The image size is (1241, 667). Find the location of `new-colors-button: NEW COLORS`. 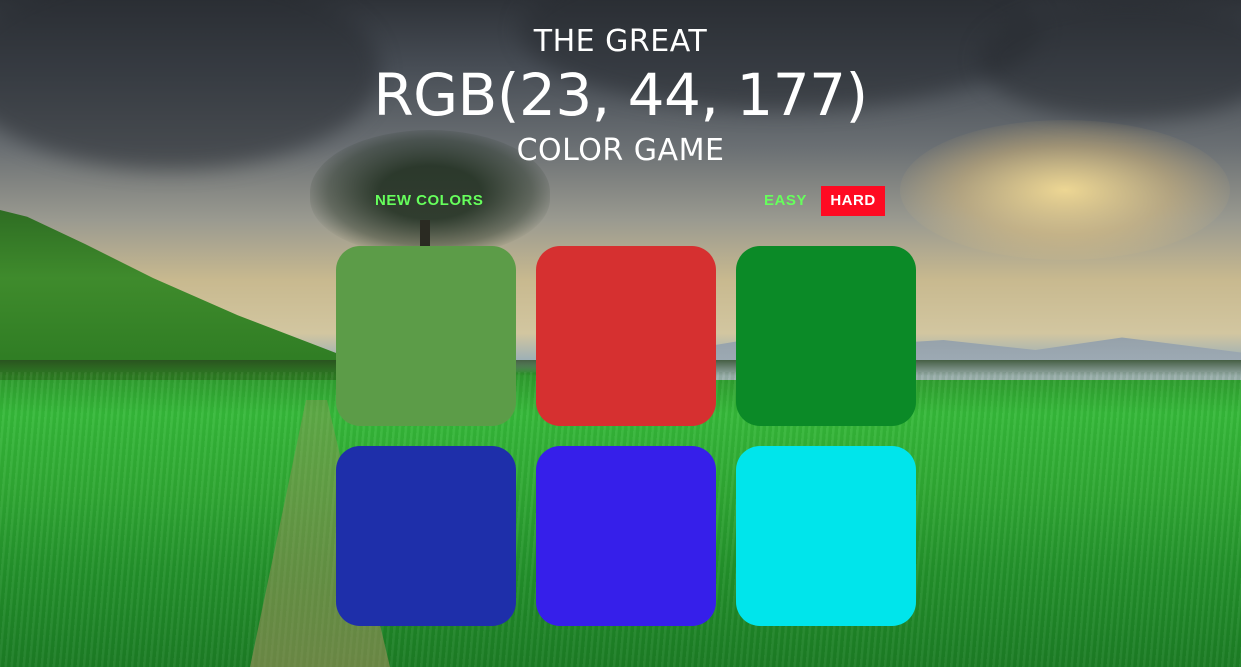

new-colors-button: NEW COLORS is located at coordinates (429, 201).